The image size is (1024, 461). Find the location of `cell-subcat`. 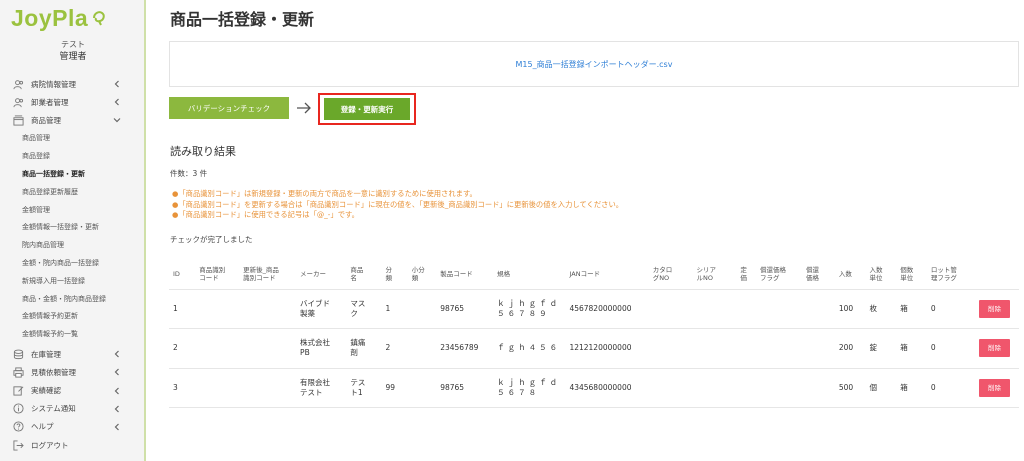

cell-subcat is located at coordinates (422, 309).